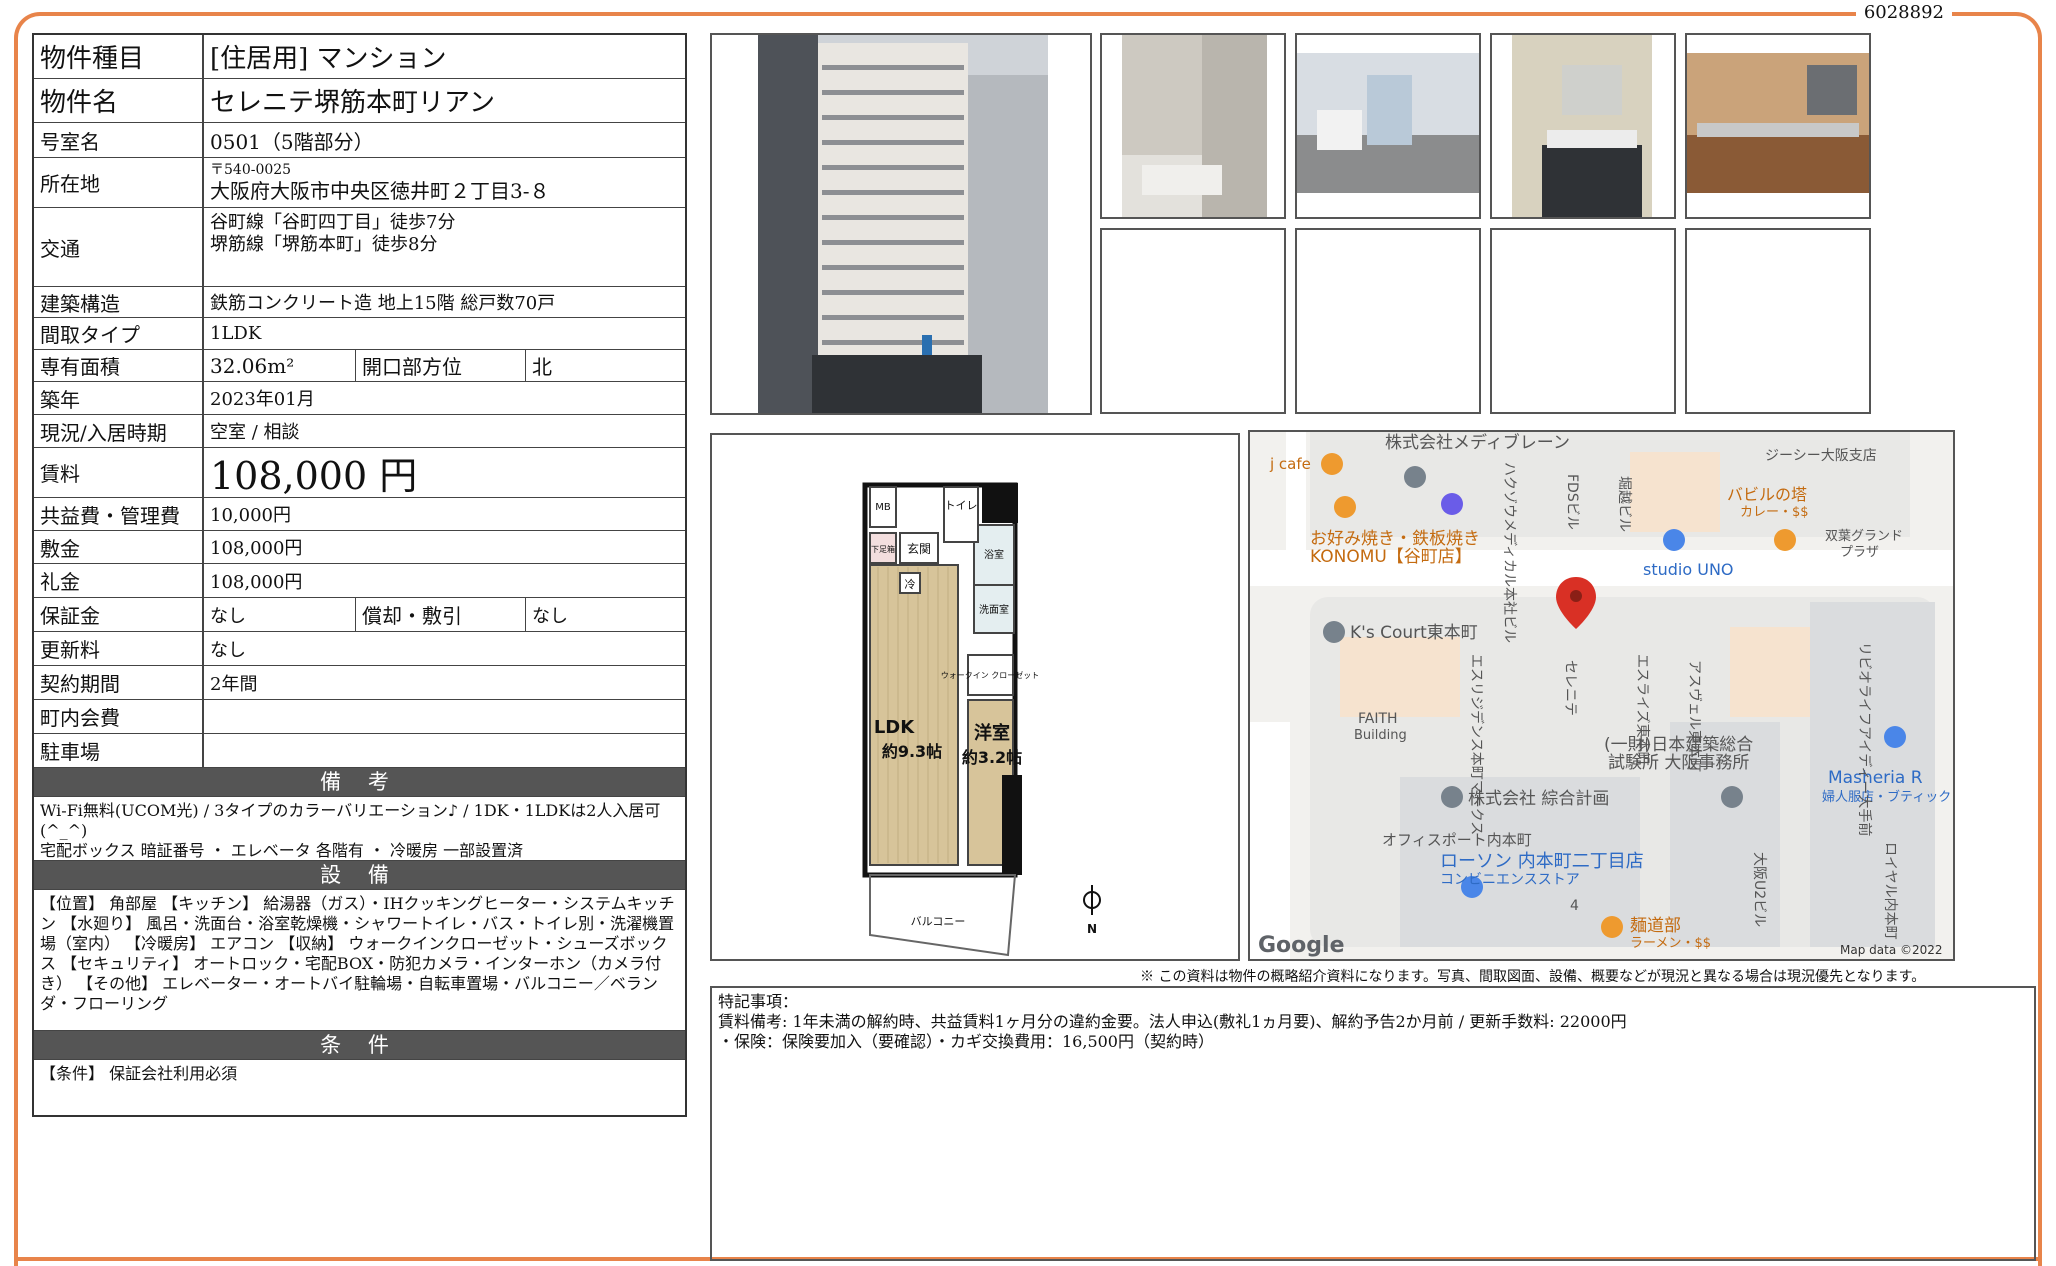  What do you see at coordinates (280, 365) in the screenshot?
I see `value-area: 32.06m²` at bounding box center [280, 365].